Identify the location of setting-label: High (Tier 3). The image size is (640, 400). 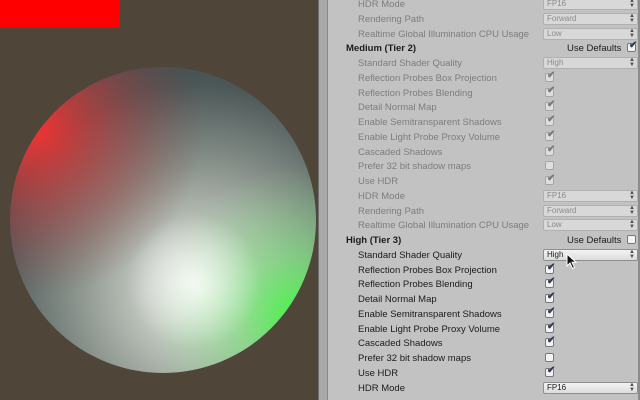
(374, 240).